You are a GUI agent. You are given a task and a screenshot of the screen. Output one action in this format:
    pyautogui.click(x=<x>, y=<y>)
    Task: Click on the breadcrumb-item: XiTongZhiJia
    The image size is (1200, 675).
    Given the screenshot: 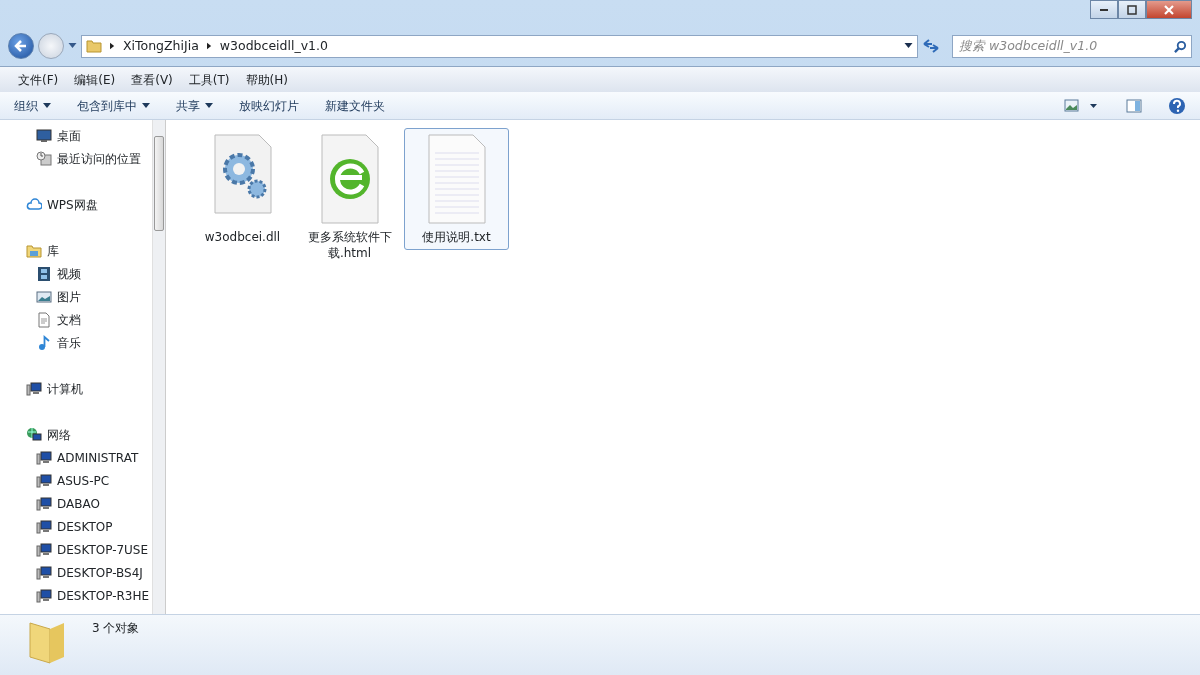 What is the action you would take?
    pyautogui.click(x=161, y=46)
    